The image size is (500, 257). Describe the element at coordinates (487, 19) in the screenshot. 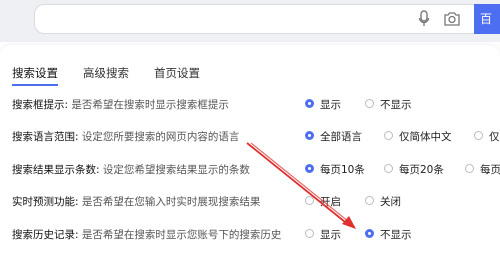

I see `search-button: 百` at that location.